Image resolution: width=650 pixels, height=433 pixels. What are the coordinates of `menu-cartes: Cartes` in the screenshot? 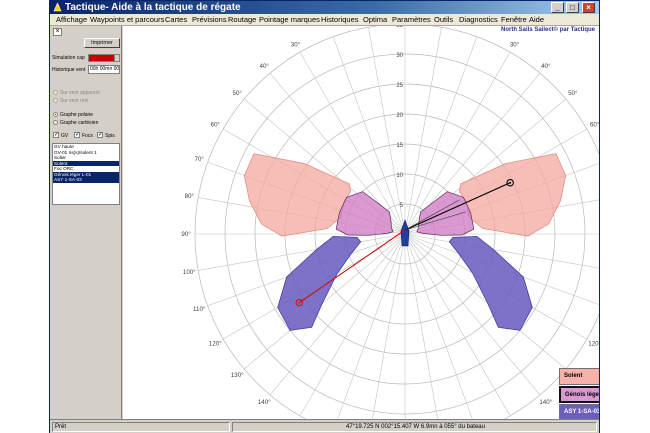 It's located at (176, 20).